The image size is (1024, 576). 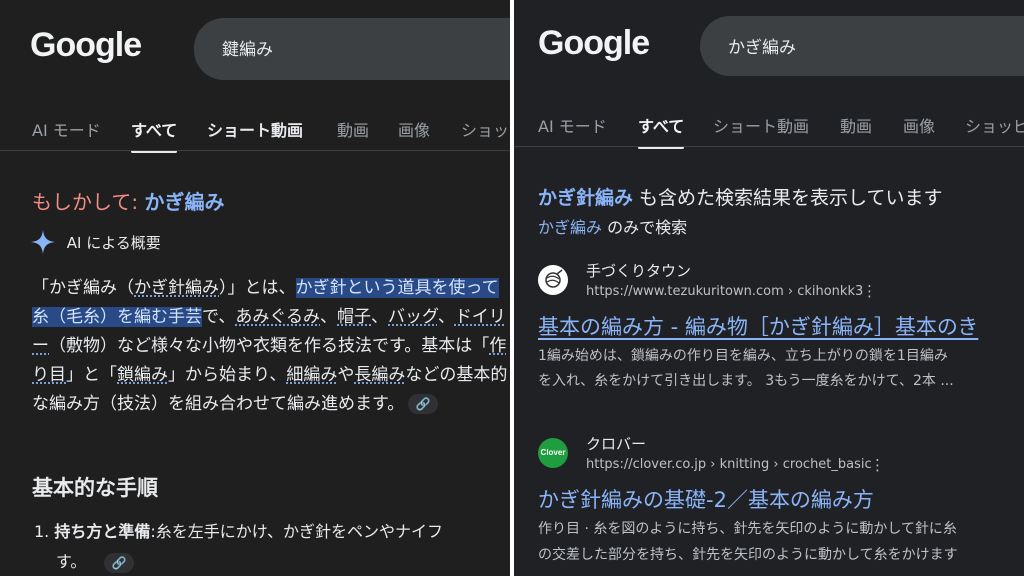 What do you see at coordinates (85, 202) in the screenshot?
I see `did-you-mean-label: もしかして:` at bounding box center [85, 202].